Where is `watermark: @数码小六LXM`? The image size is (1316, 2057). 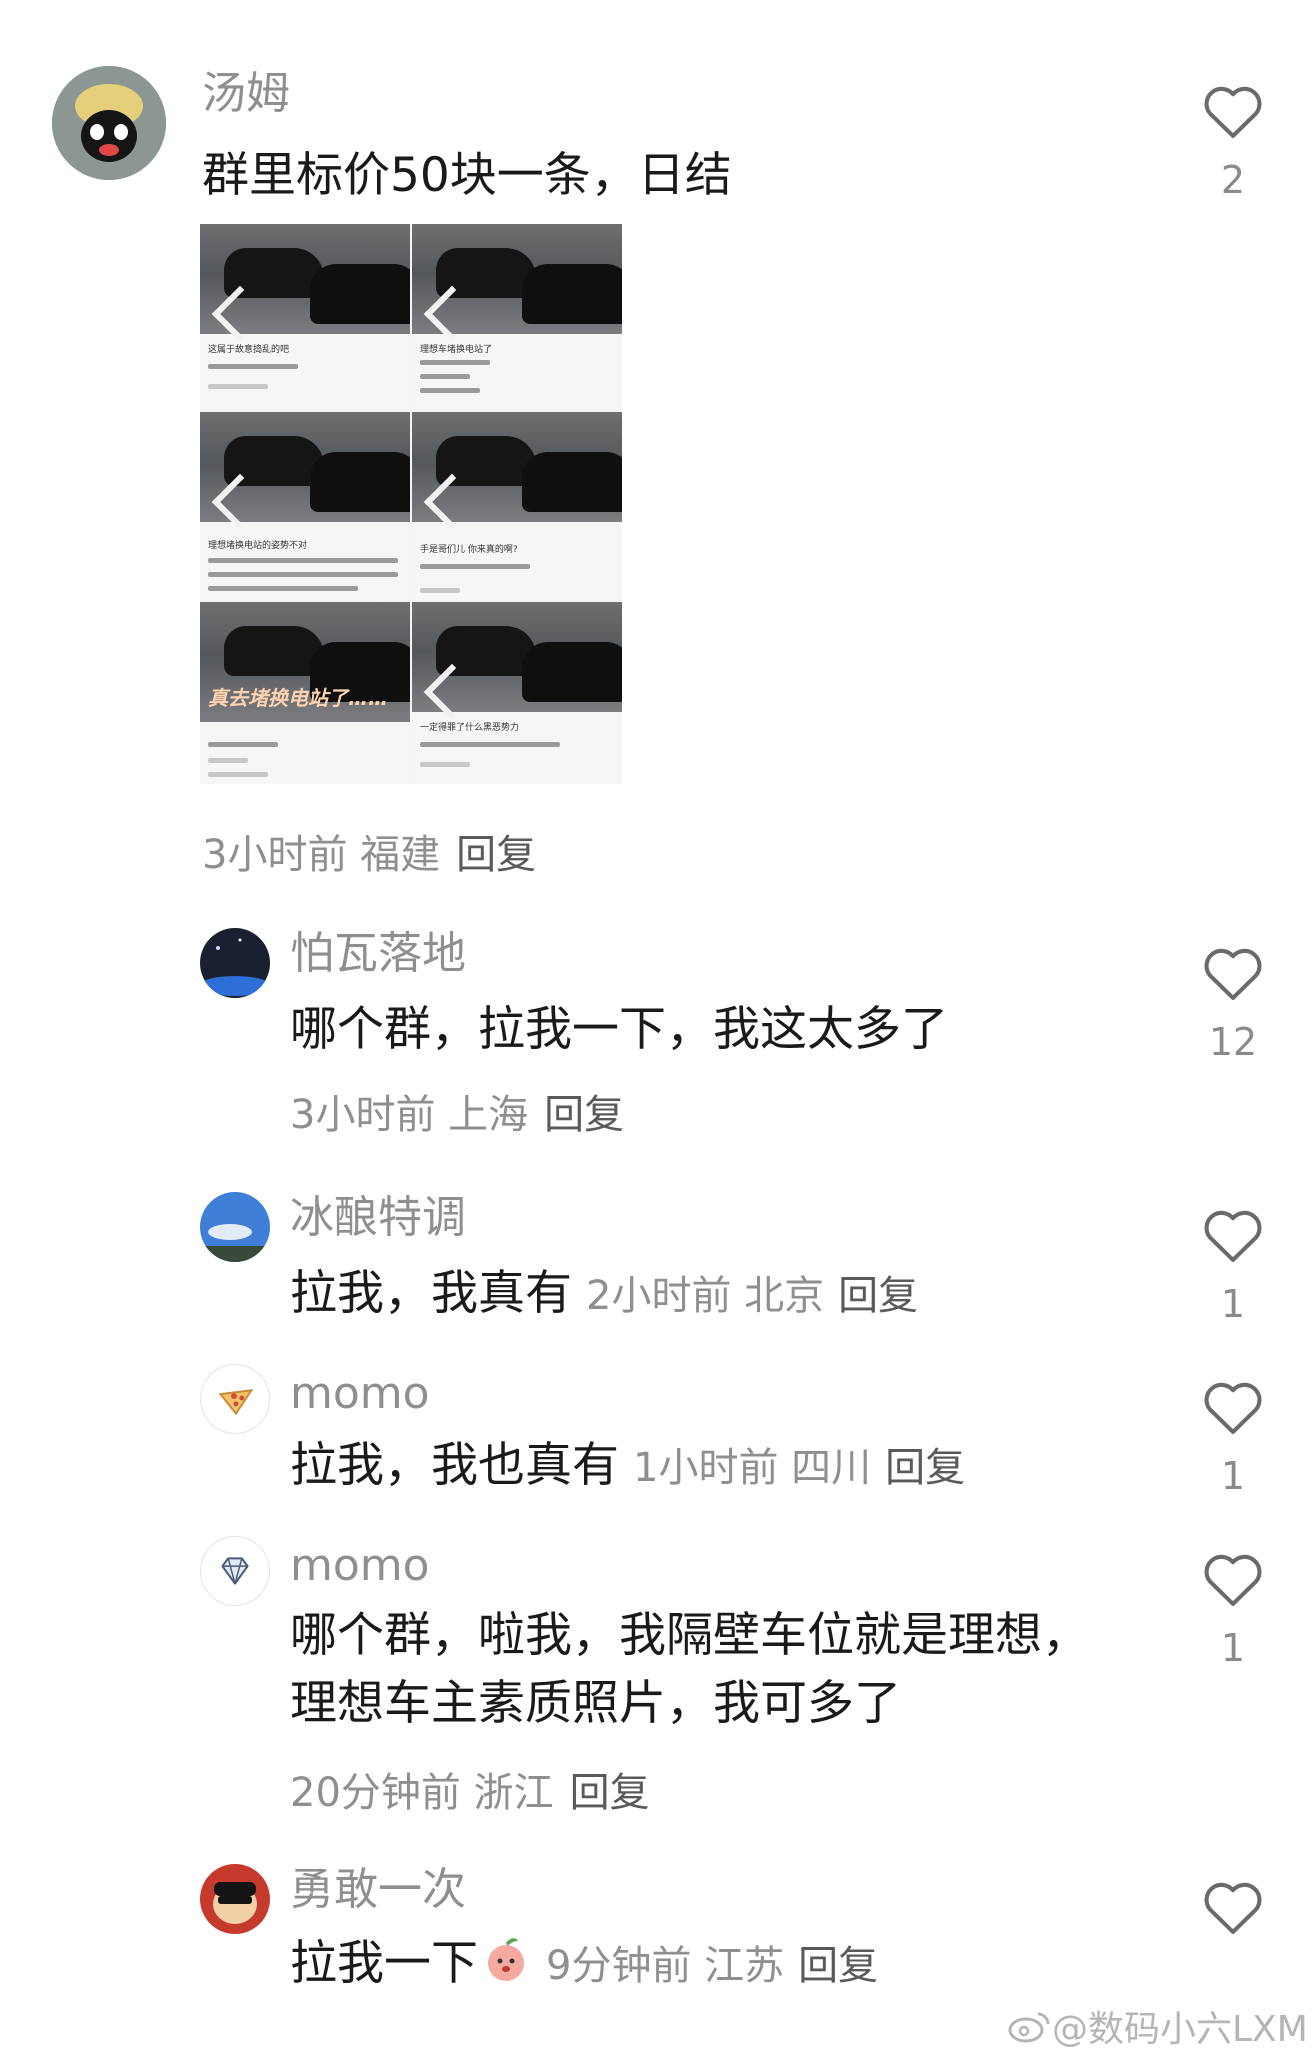
watermark: @数码小六LXM is located at coordinates (1158, 2026).